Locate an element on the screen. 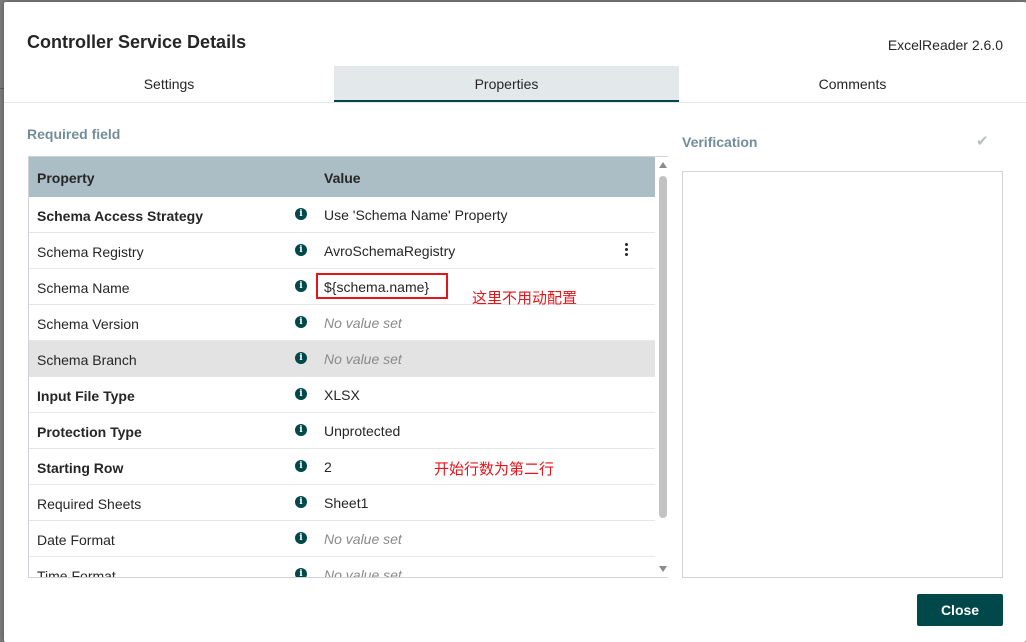 This screenshot has height=642, width=1026. more-options-icon is located at coordinates (627, 250).